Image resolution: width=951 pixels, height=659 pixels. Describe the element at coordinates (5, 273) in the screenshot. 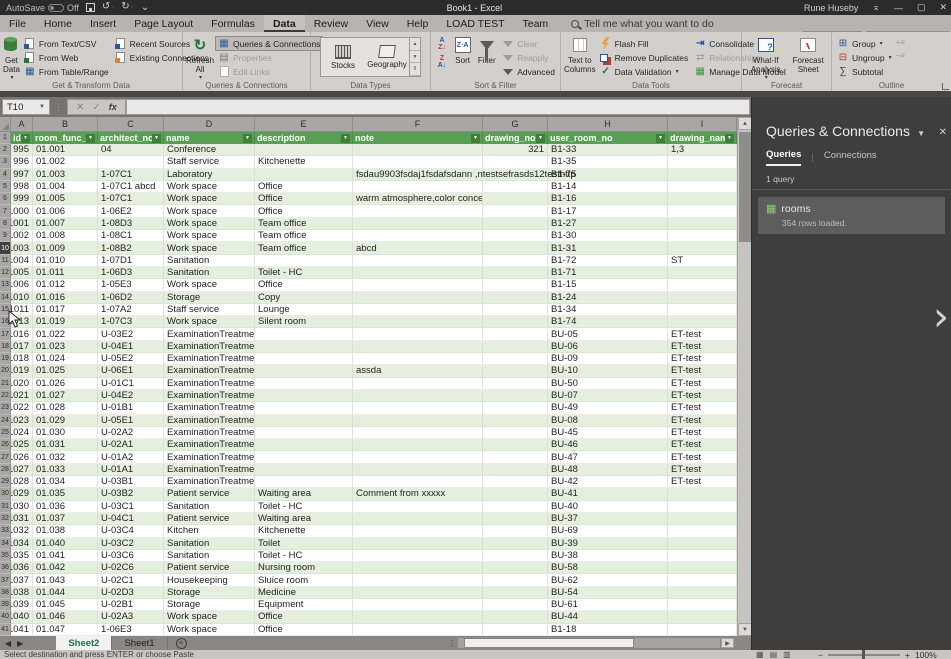

I see `row-header-12: 12` at that location.